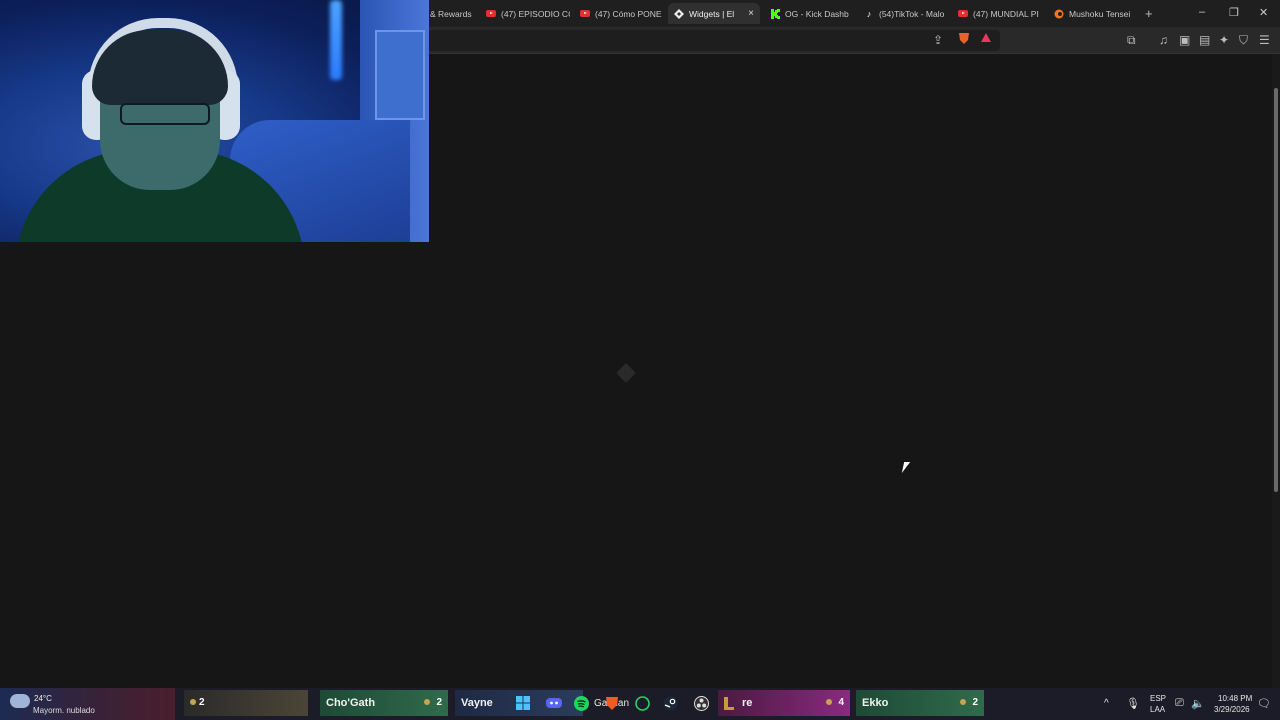 The height and width of the screenshot is (720, 1280). What do you see at coordinates (748, 13) in the screenshot?
I see `tab-close-icon: ×` at bounding box center [748, 13].